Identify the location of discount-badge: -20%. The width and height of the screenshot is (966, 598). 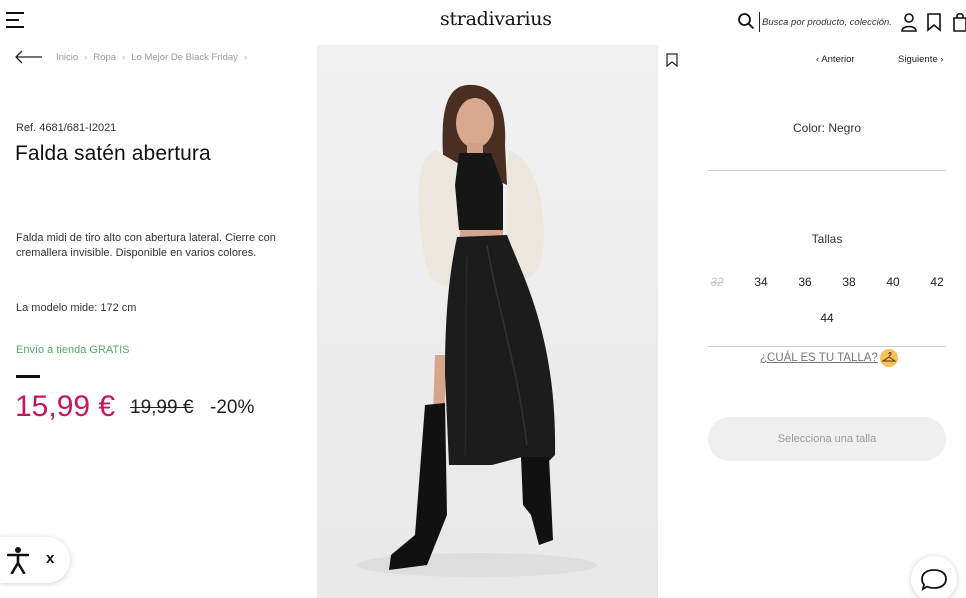
(232, 407).